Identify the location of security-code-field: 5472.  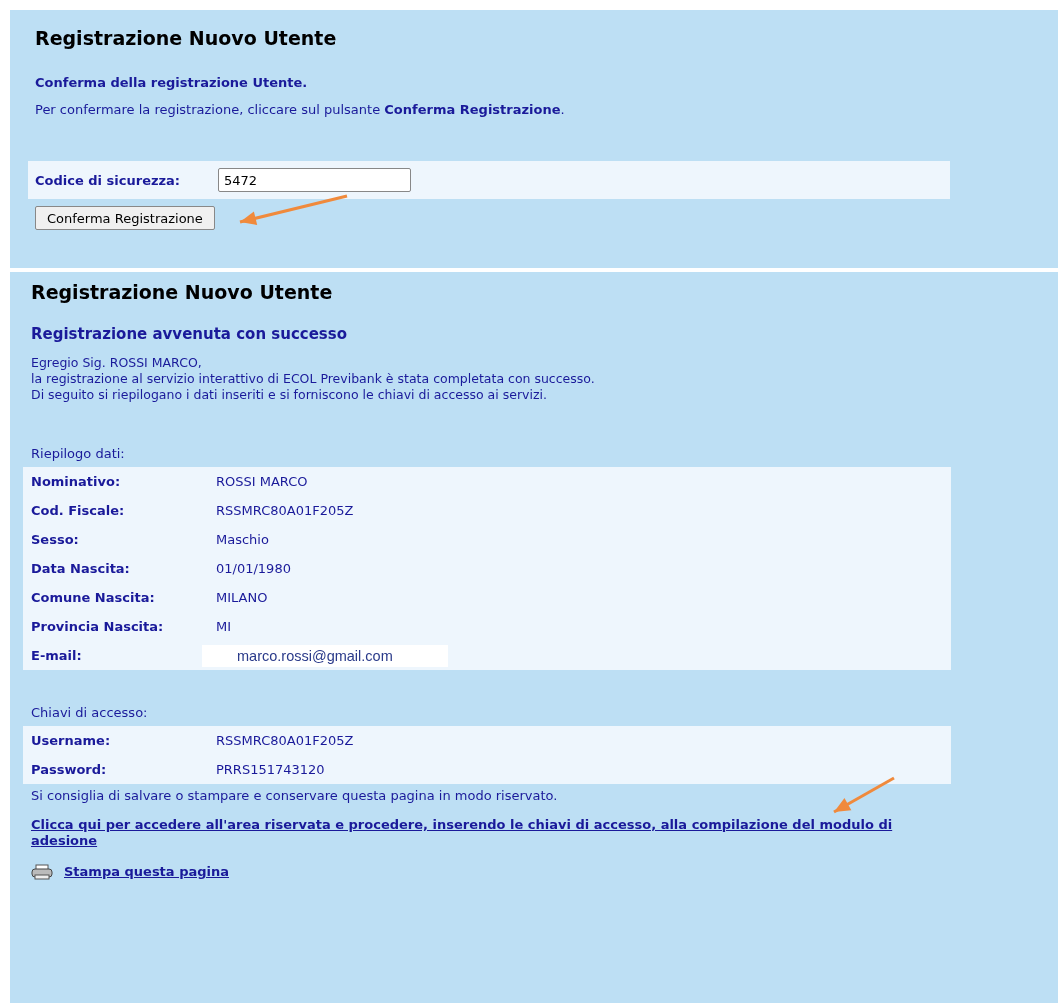
(314, 180).